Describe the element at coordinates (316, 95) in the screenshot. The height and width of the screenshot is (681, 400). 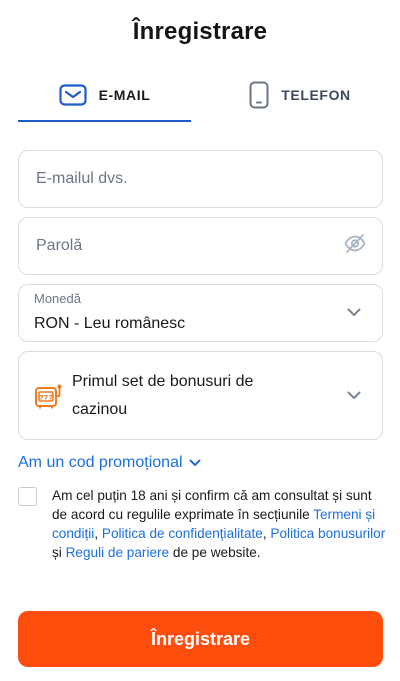
I see `tab-phone-label: TELEFON` at that location.